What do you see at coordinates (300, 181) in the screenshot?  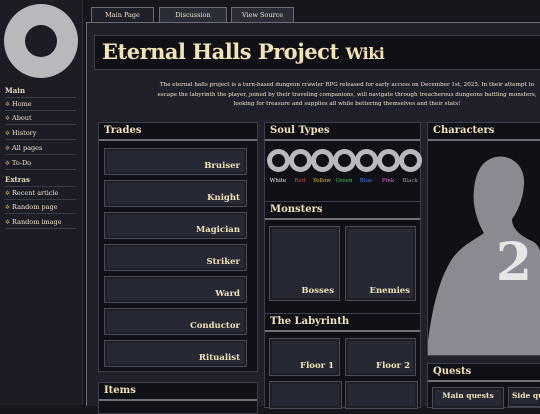 I see `soul-label-red: Red` at bounding box center [300, 181].